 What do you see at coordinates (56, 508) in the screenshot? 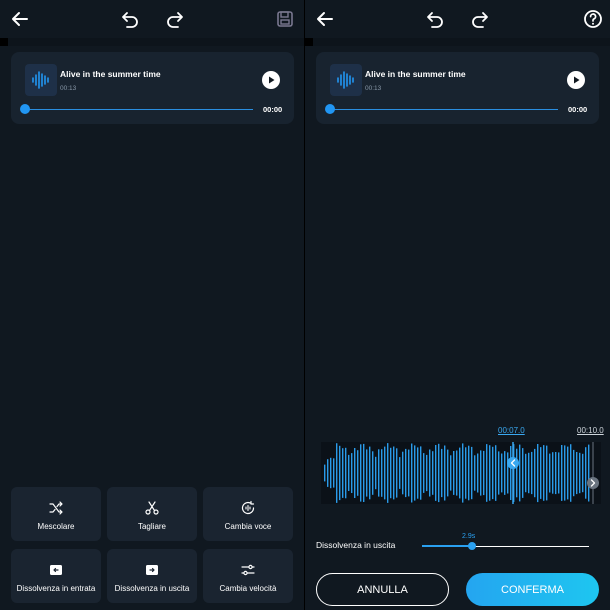
I see `shuffle-icon` at bounding box center [56, 508].